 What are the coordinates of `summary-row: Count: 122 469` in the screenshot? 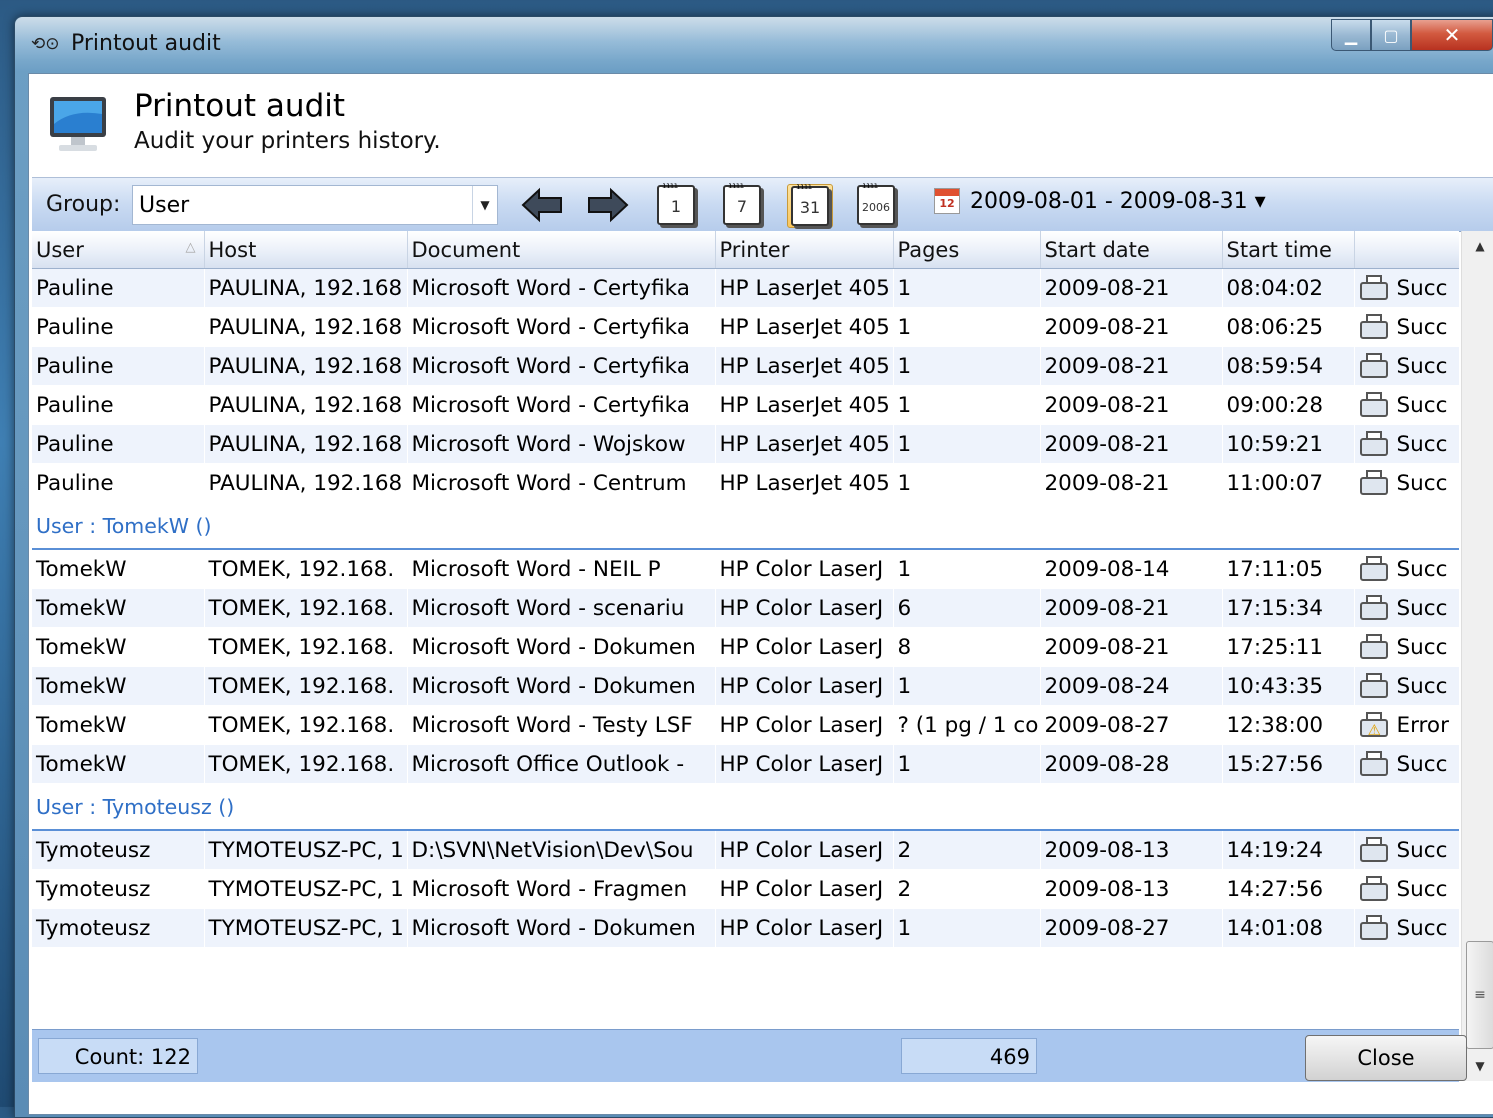 It's located at (745, 1055).